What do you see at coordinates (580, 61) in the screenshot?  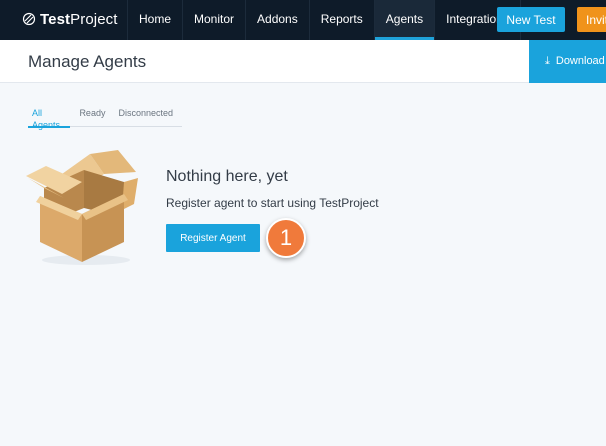 I see `download-label: Download` at bounding box center [580, 61].